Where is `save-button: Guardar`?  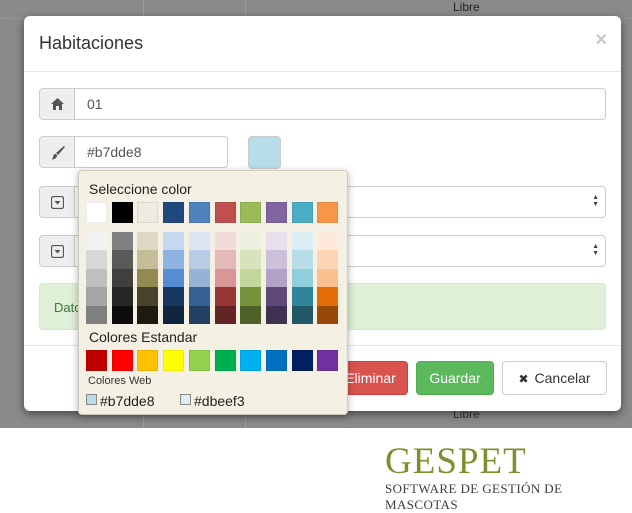 save-button: Guardar is located at coordinates (455, 378).